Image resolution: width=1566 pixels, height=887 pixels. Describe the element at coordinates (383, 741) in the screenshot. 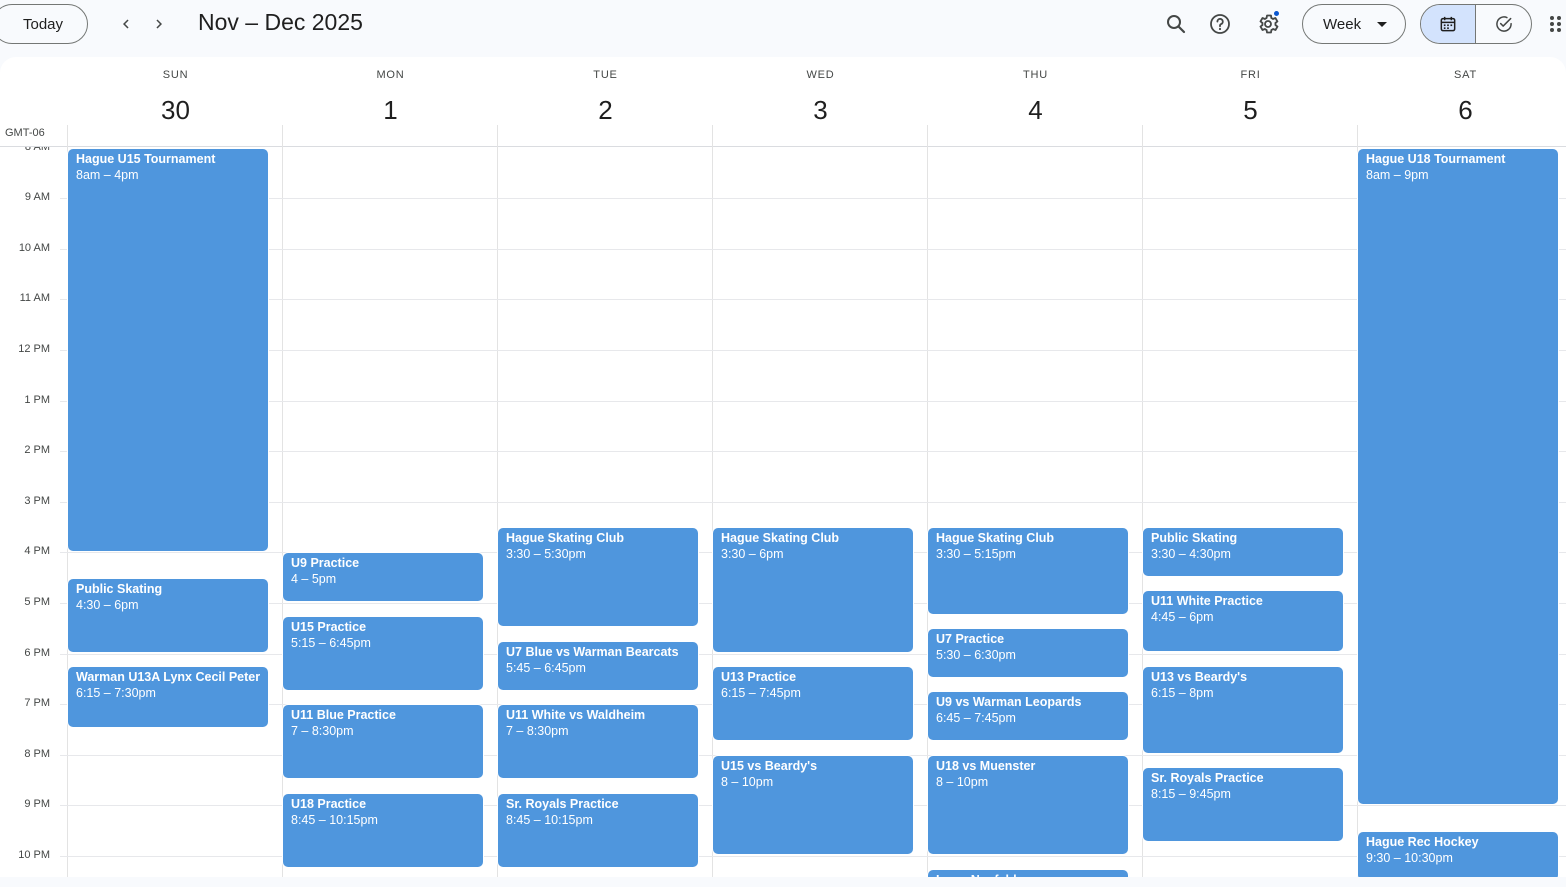

I see `calendar-event: U11 Blue Practice 7 – 8:30pm` at that location.